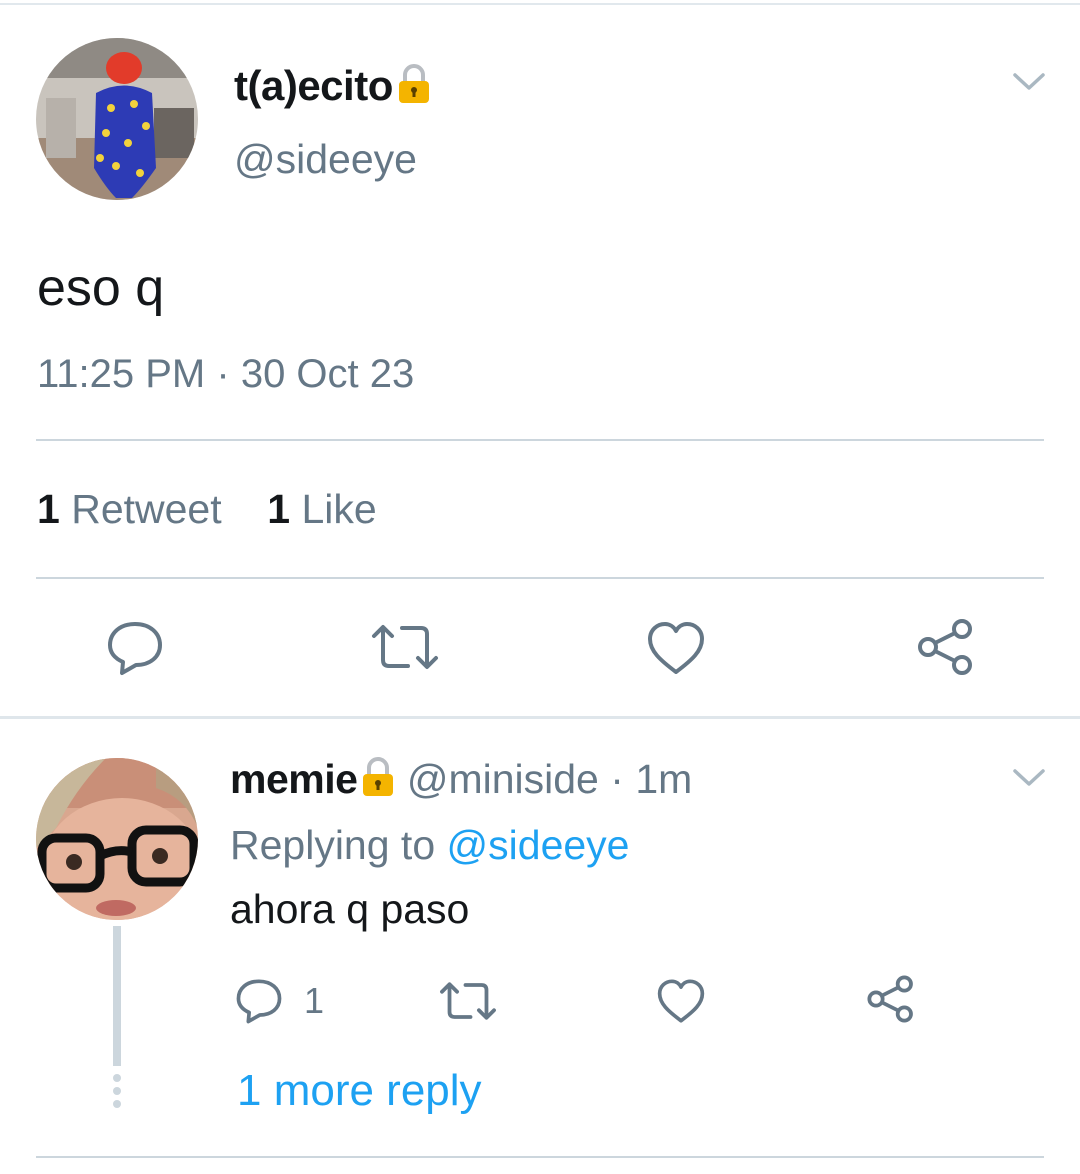 The width and height of the screenshot is (1080, 1174). What do you see at coordinates (101, 288) in the screenshot?
I see `tweet-text: eso q` at bounding box center [101, 288].